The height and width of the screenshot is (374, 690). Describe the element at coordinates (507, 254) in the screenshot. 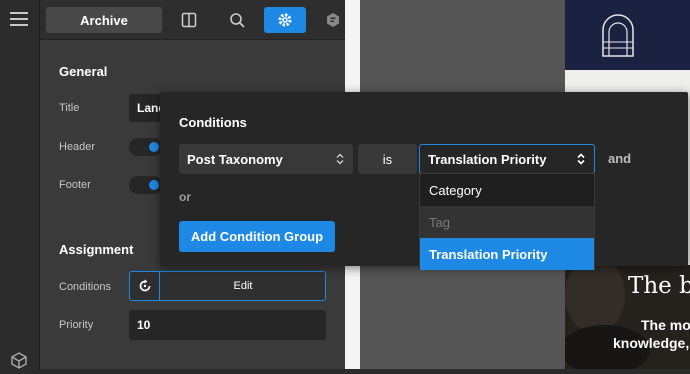

I see `dropdown-option-translation-priority: Translation Priority` at that location.